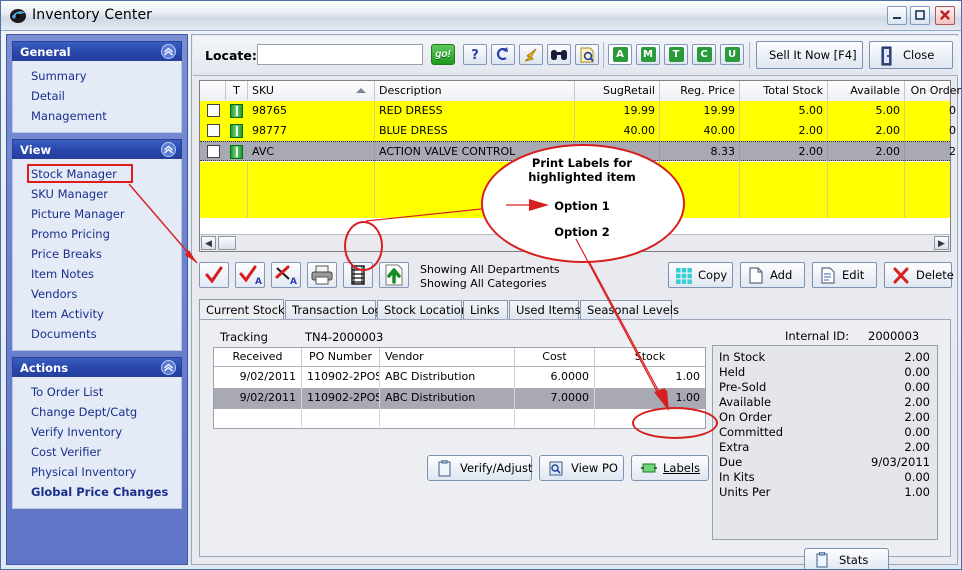 The height and width of the screenshot is (570, 962). Describe the element at coordinates (341, 357) in the screenshot. I see `detail-col-po: PO Number` at that location.